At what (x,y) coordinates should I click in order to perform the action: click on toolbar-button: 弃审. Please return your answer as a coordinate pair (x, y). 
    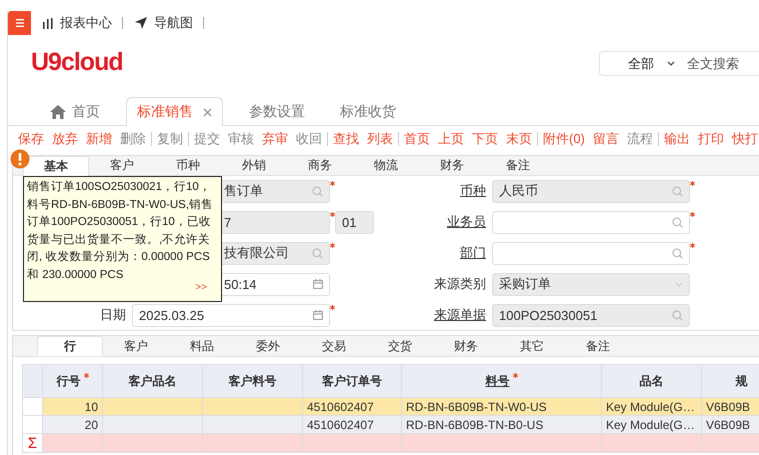
    Looking at the image, I should click on (275, 139).